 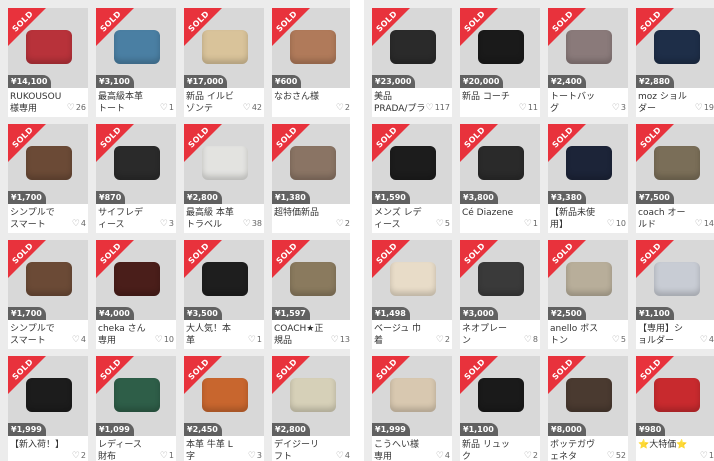 What do you see at coordinates (124, 450) in the screenshot?
I see `product-title: レディース財布` at bounding box center [124, 450].